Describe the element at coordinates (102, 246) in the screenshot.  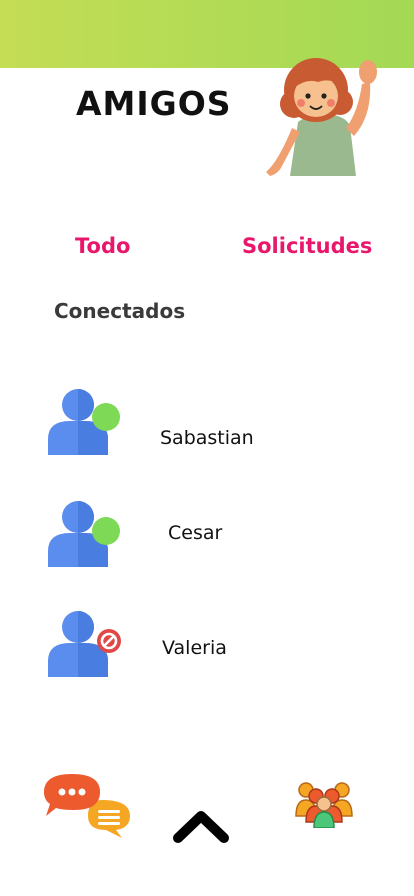
I see `tab-todo: Todo` at that location.